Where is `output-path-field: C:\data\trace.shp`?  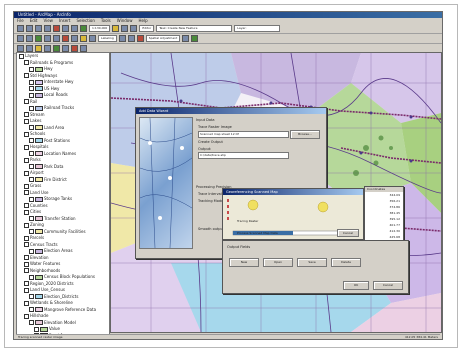 output-path-field: C:\data\trace.shp is located at coordinates (243, 155).